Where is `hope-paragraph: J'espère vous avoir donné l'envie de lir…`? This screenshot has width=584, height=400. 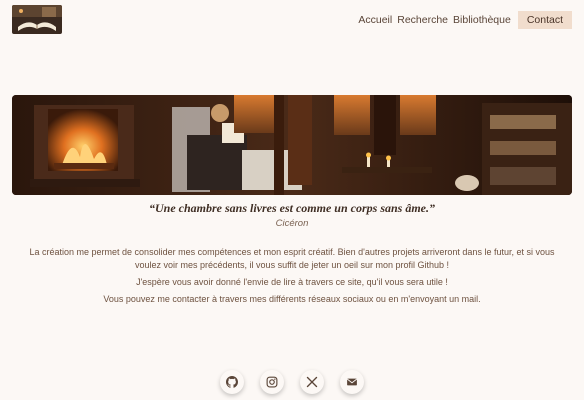 hope-paragraph: J'espère vous avoir donné l'envie de lir… is located at coordinates (292, 282).